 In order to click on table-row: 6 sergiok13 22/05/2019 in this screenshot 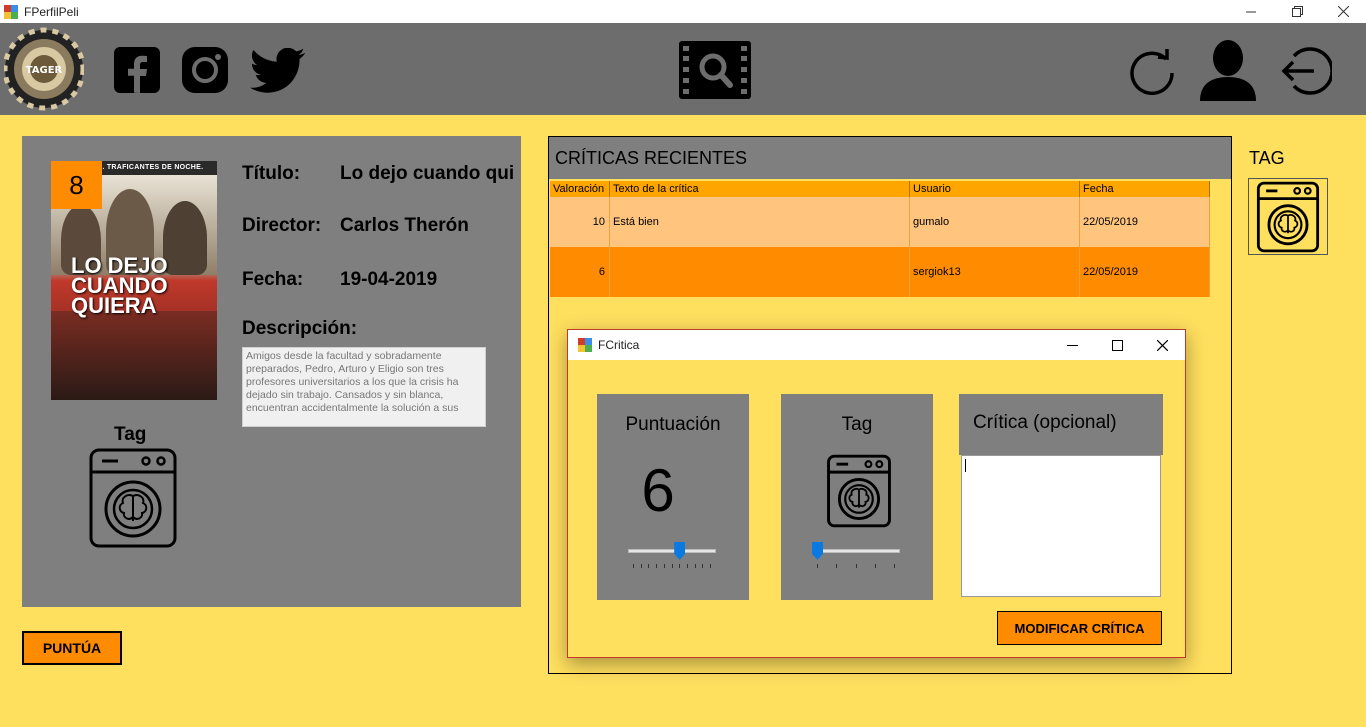, I will do `click(880, 272)`.